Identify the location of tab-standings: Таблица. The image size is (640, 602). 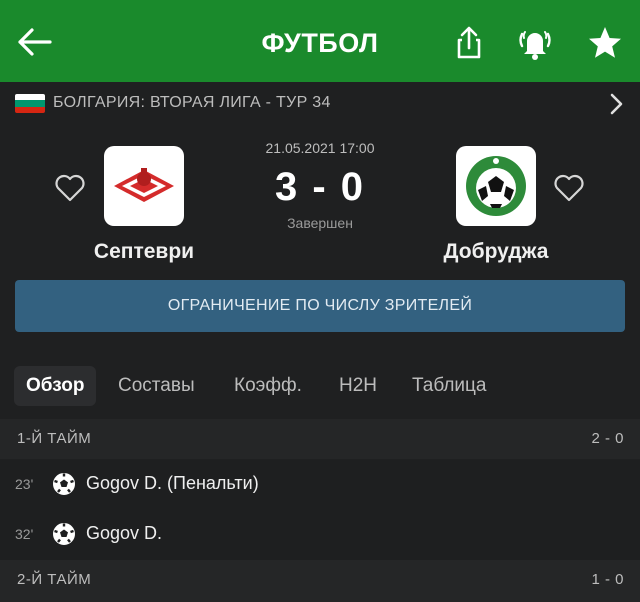
(449, 386).